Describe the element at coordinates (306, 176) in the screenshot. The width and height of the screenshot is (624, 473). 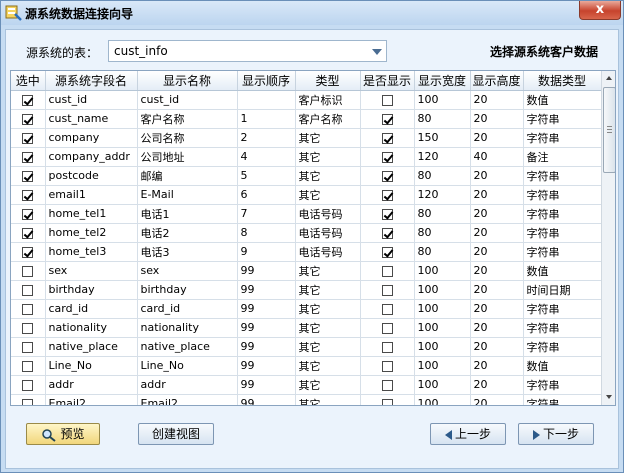
I see `table-row: postcode 邮编 5 其它 80 20 字符串` at that location.